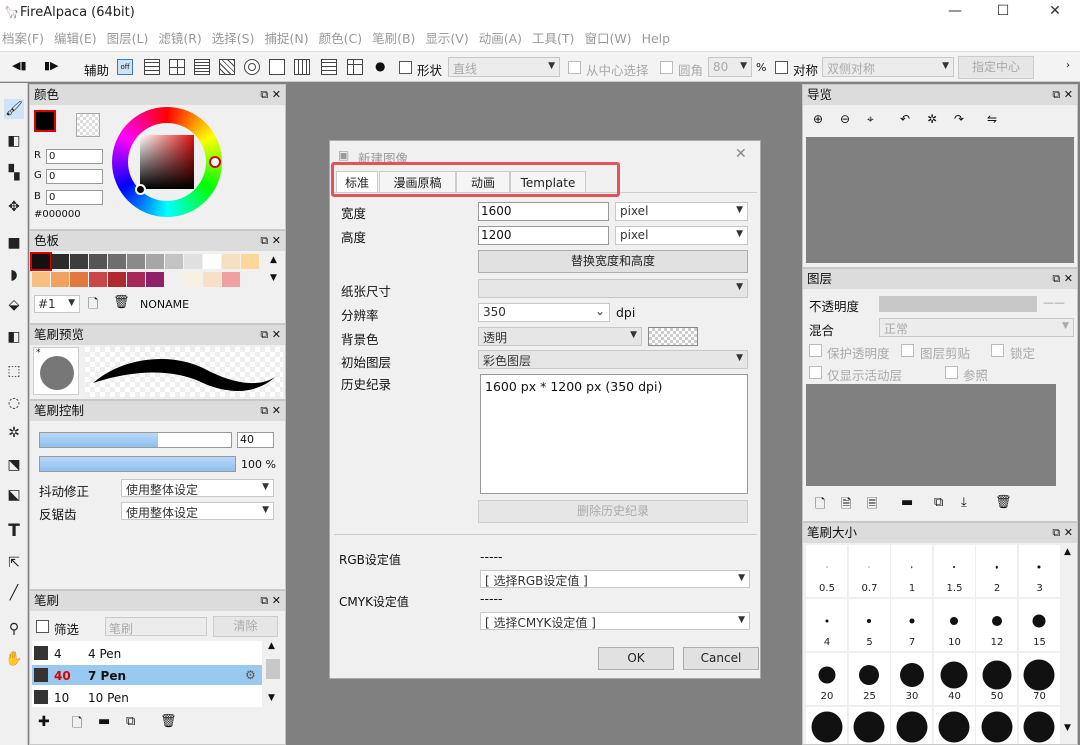  I want to click on brush-size-cell: 2, so click(997, 571).